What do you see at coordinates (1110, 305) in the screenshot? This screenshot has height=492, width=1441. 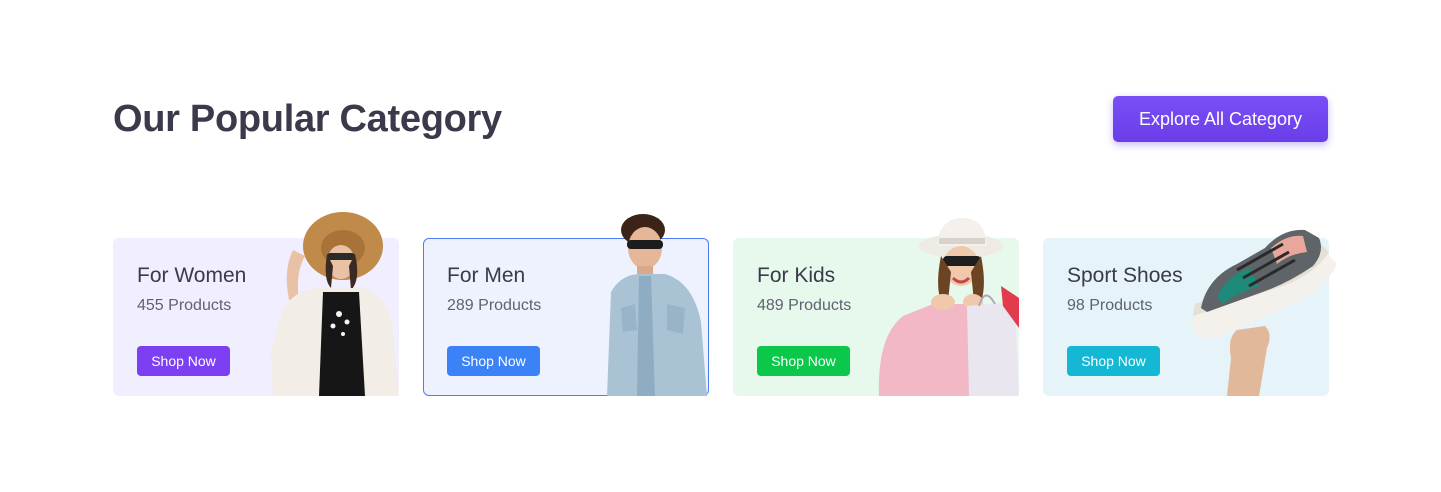 I see `product-count: 98 Products` at bounding box center [1110, 305].